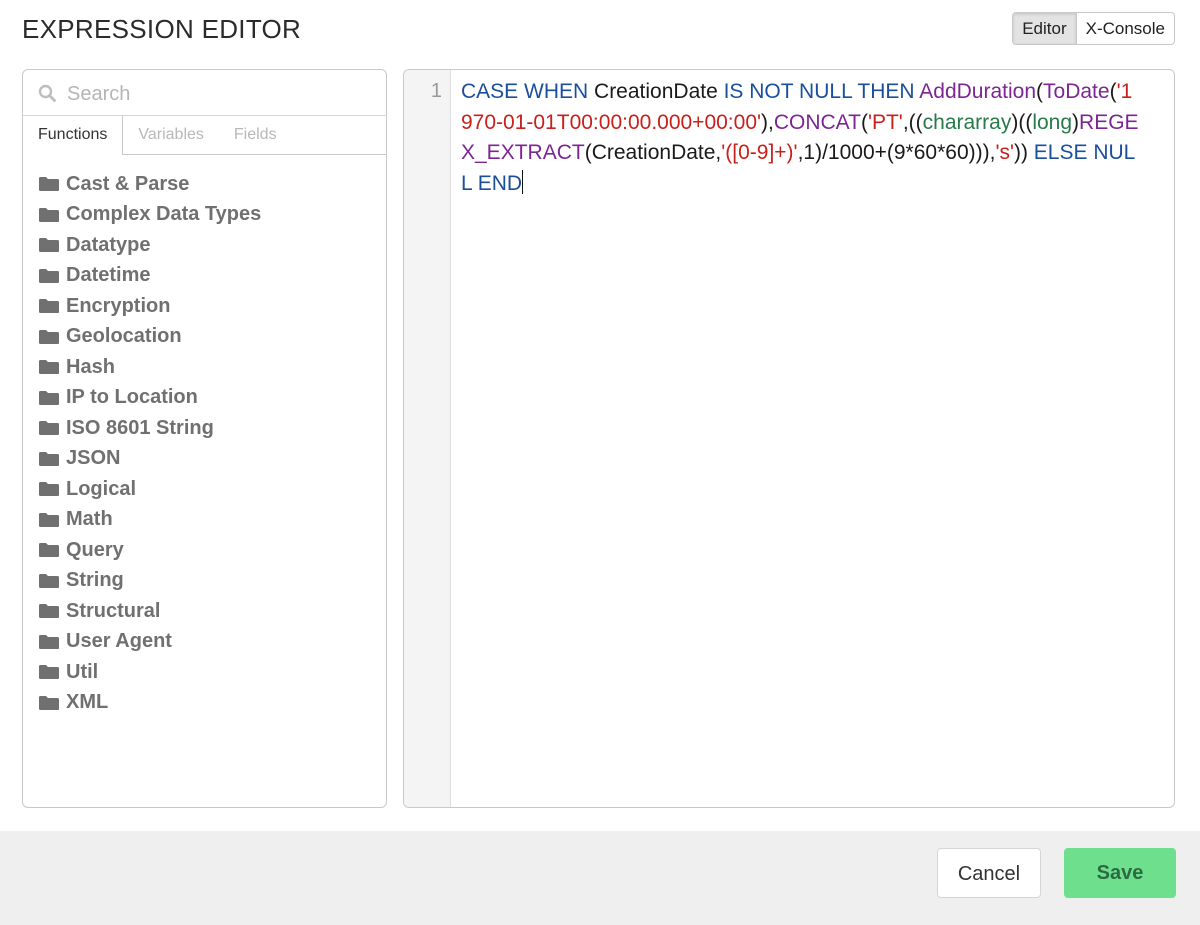 The image size is (1200, 925). Describe the element at coordinates (204, 245) in the screenshot. I see `function-category-item: Datatype` at that location.